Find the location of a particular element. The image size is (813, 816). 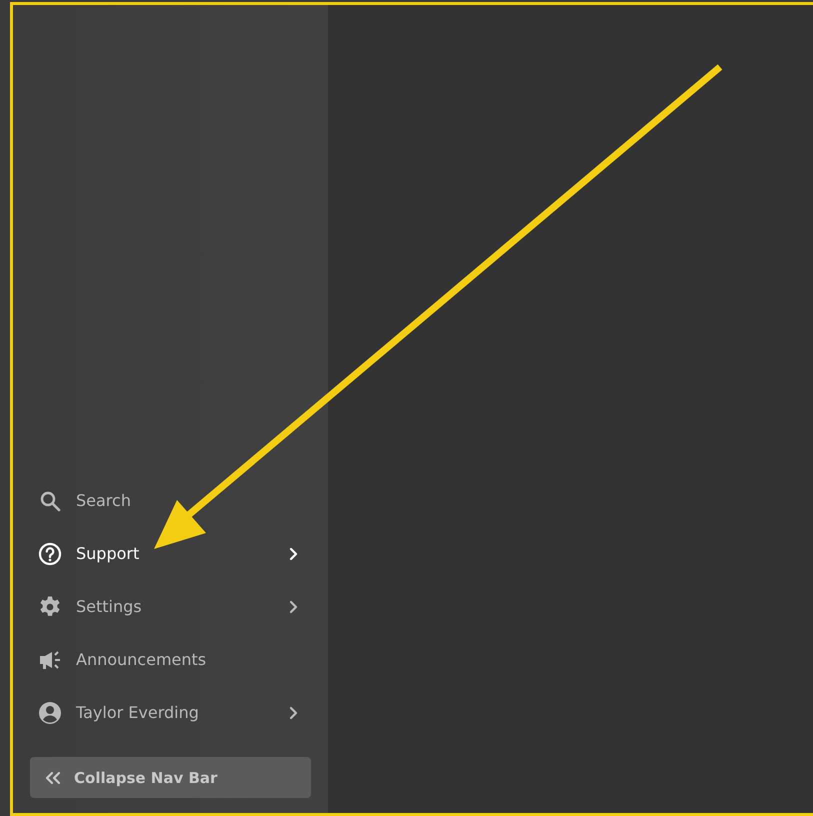

collapse-nav-button: Collapse Nav Bar is located at coordinates (170, 777).